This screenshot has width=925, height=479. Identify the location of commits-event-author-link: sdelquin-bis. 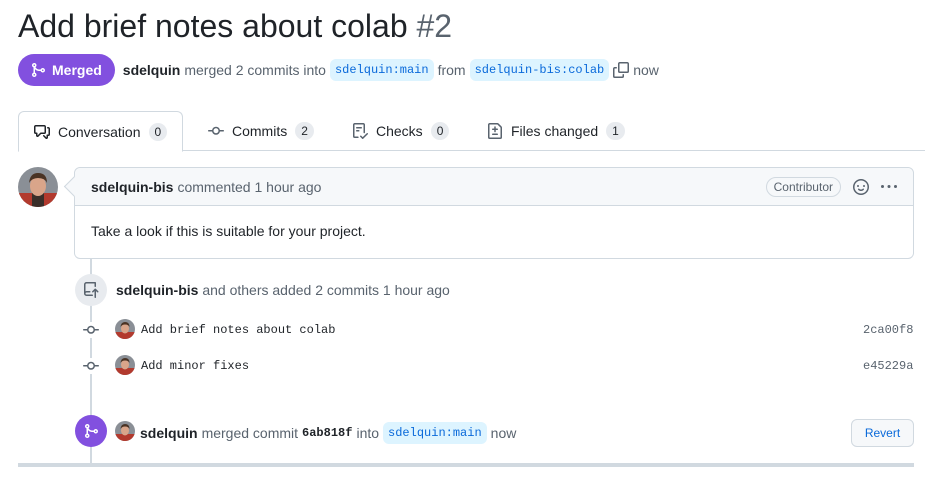
(157, 290).